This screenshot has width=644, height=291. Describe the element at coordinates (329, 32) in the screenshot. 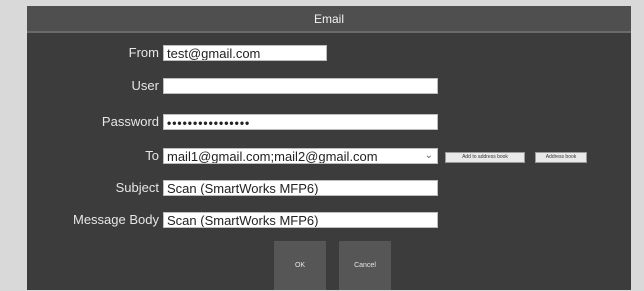

I see `title-divider` at that location.